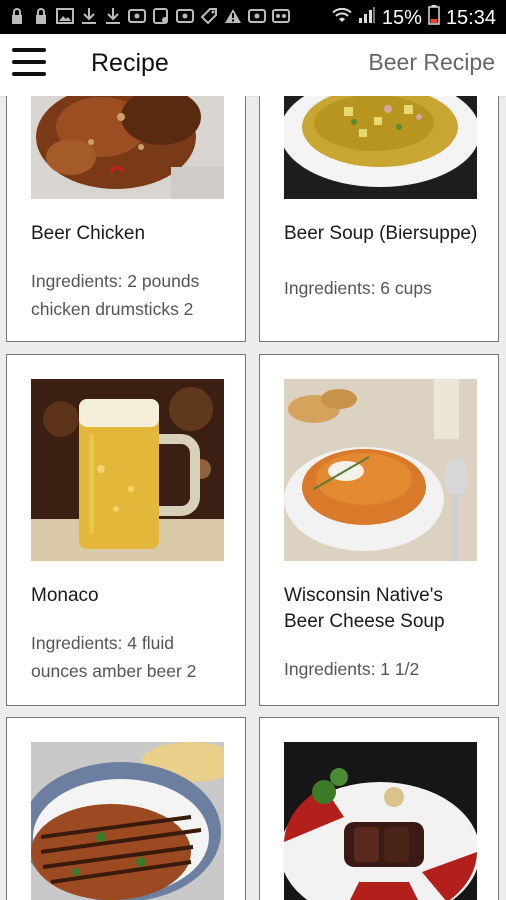  What do you see at coordinates (380, 821) in the screenshot?
I see `recipe-image-steak` at bounding box center [380, 821].